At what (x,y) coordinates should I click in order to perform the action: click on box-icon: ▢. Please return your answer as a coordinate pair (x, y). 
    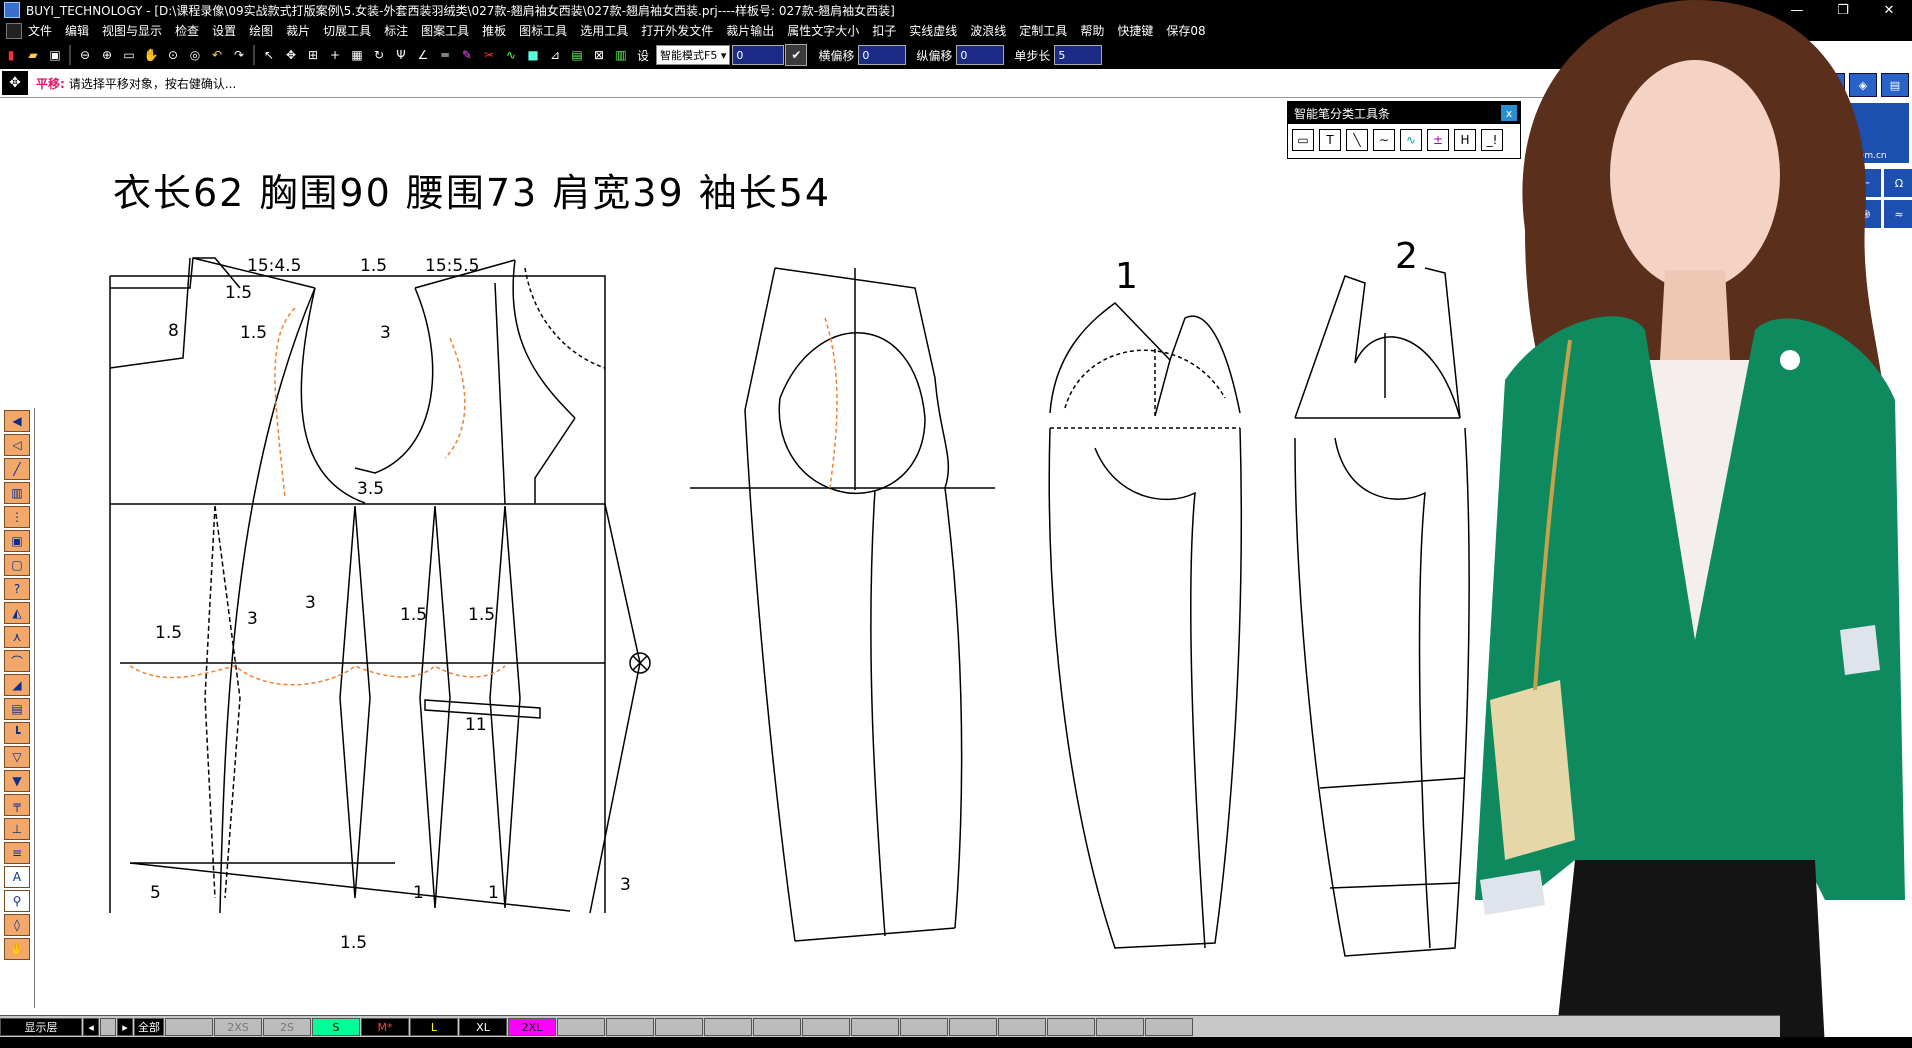
    Looking at the image, I should click on (17, 565).